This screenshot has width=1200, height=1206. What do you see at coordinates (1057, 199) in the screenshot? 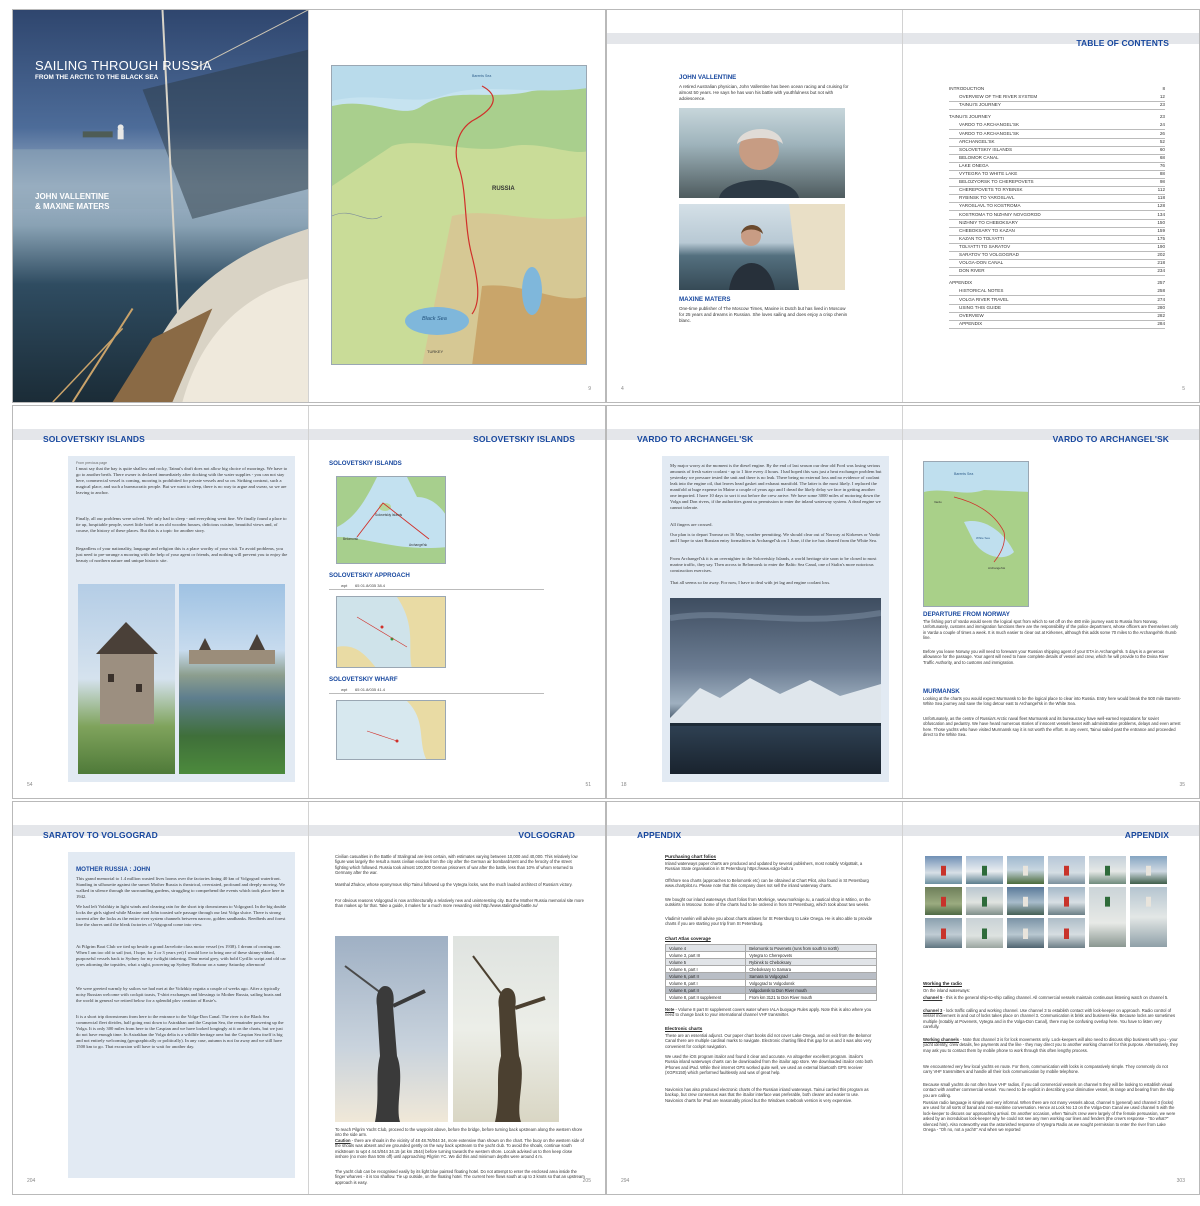
I see `toc-entry: RYBINSK TO YAROSLAVL 118` at bounding box center [1057, 199].